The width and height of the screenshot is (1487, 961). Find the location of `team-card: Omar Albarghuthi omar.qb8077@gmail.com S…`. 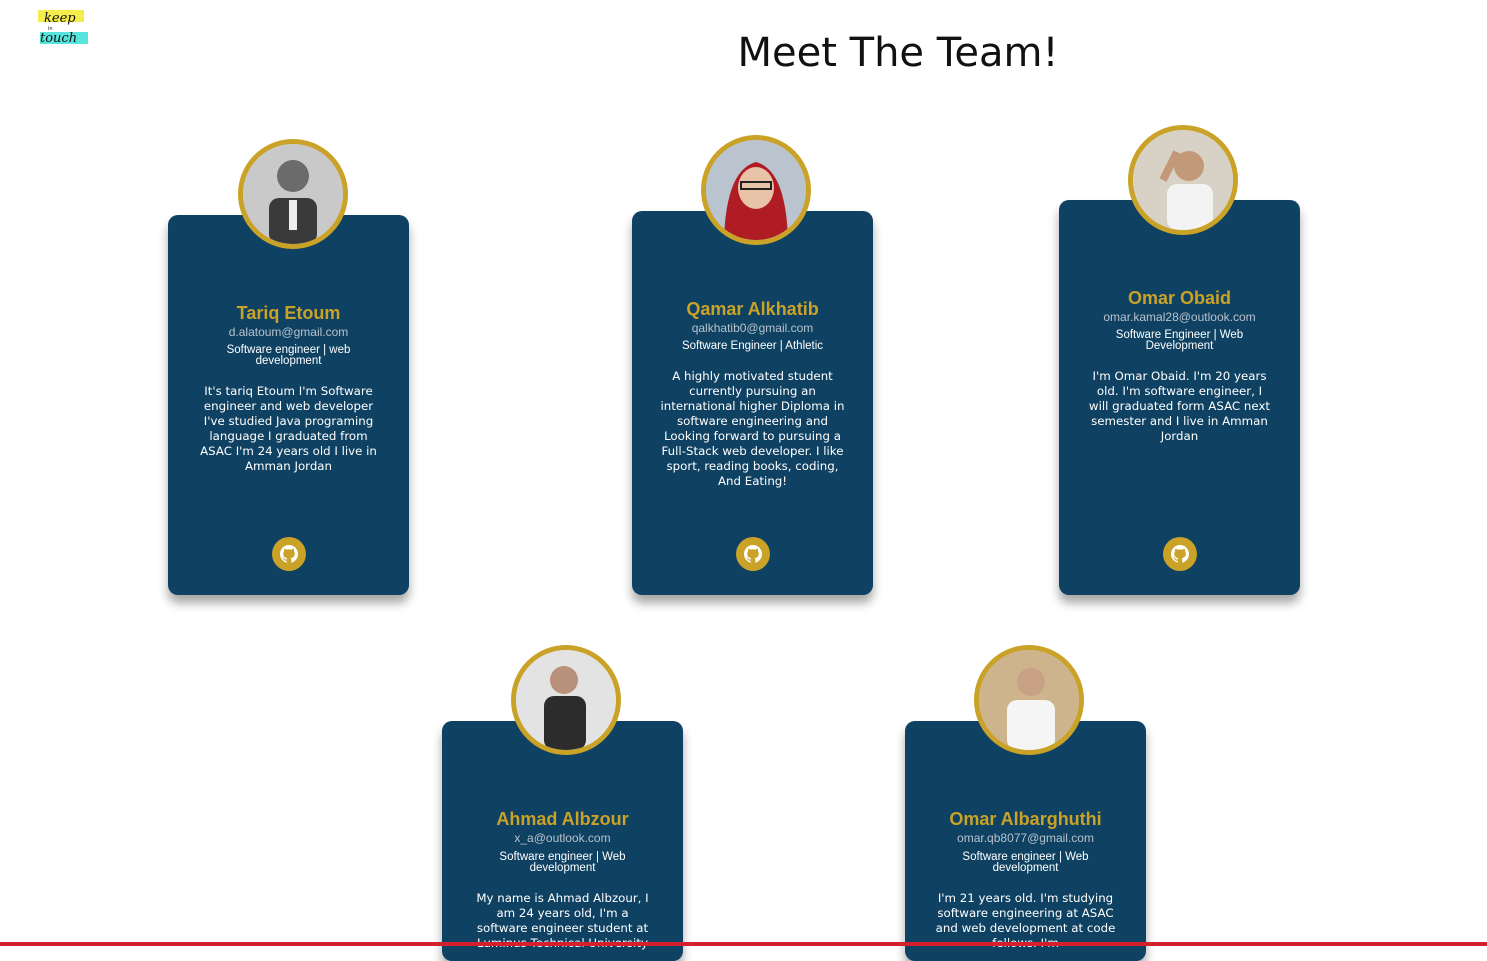

team-card: Omar Albarghuthi omar.qb8077@gmail.com S… is located at coordinates (1025, 841).